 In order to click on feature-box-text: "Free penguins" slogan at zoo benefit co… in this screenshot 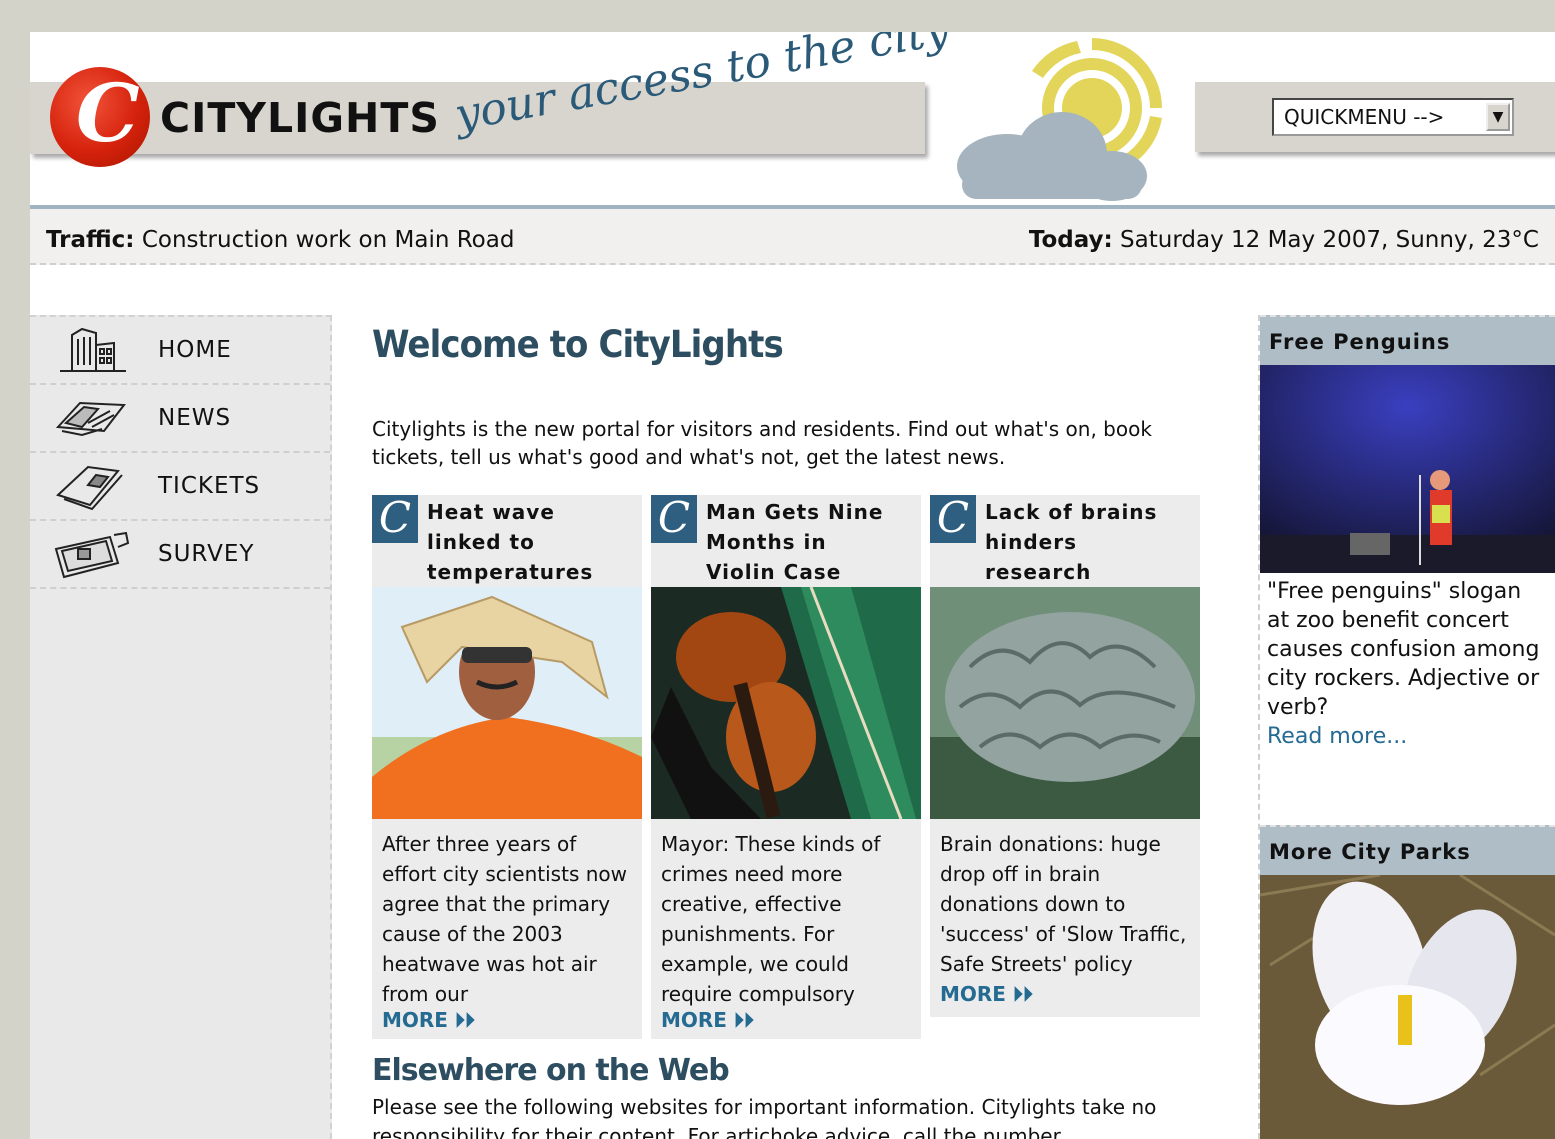, I will do `click(1407, 662)`.